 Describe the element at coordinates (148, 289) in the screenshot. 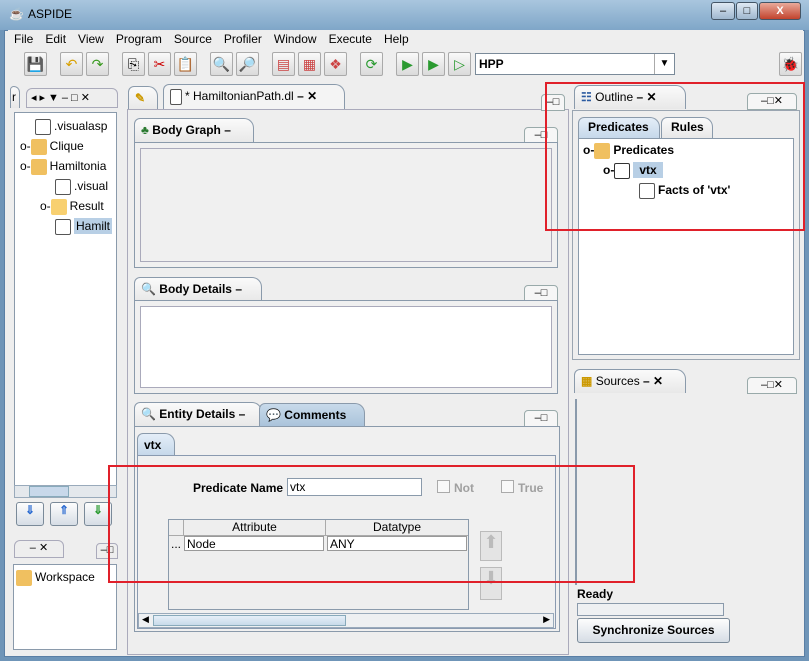

I see `details-icon: 🔍` at that location.